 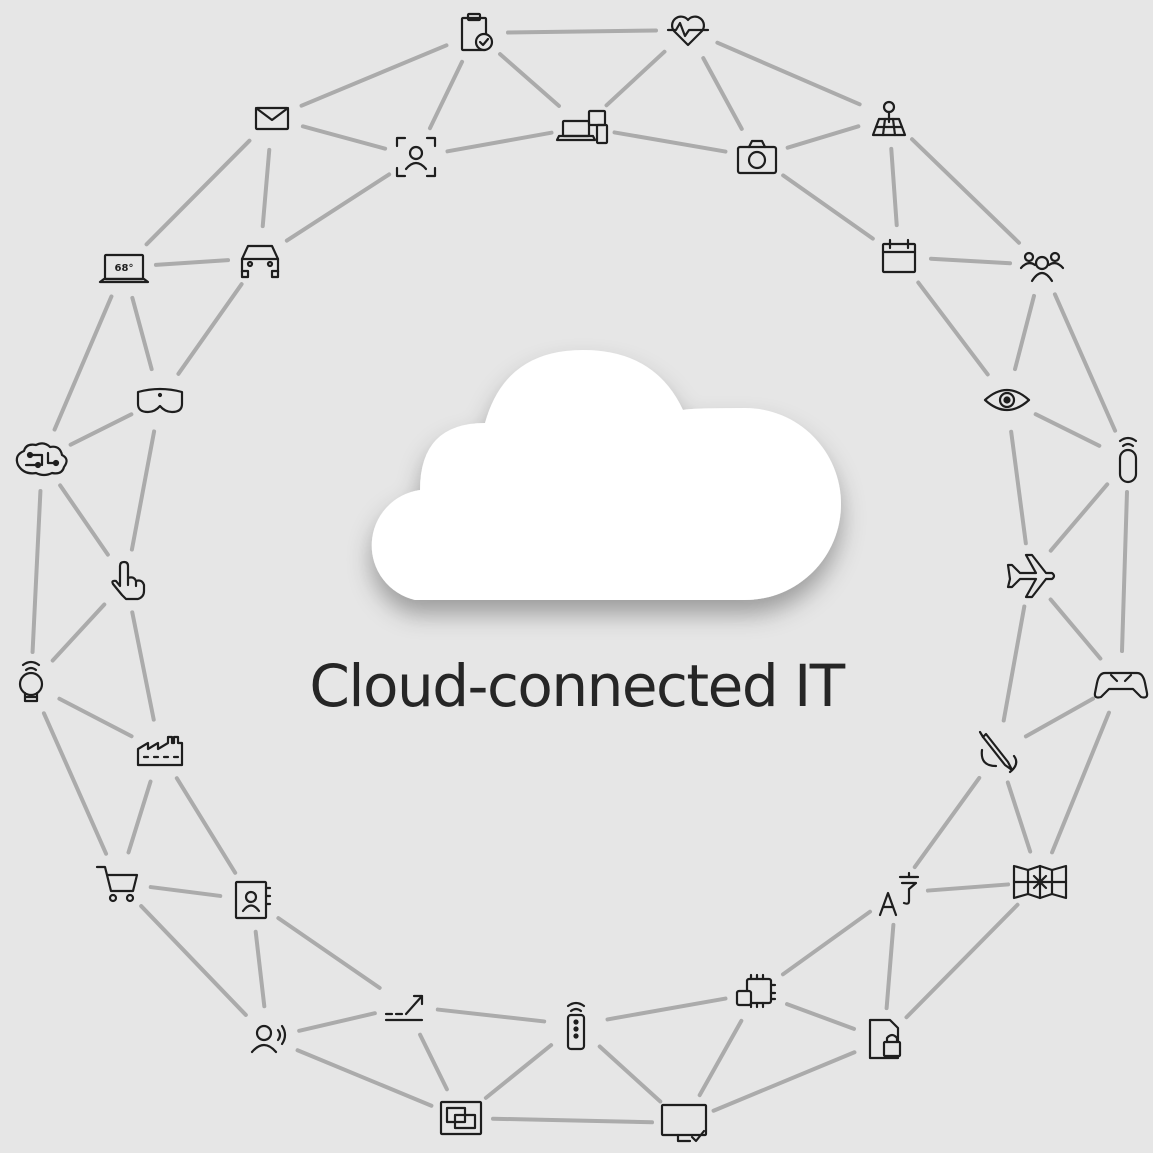 I want to click on connection-line-mail-face-scan, so click(x=344, y=137).